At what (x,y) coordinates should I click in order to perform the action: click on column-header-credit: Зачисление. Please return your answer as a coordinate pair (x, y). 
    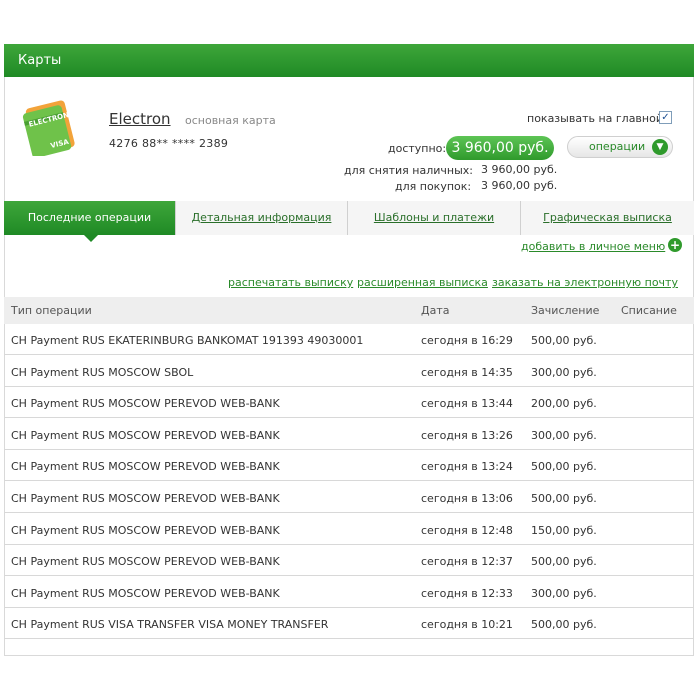
    Looking at the image, I should click on (565, 310).